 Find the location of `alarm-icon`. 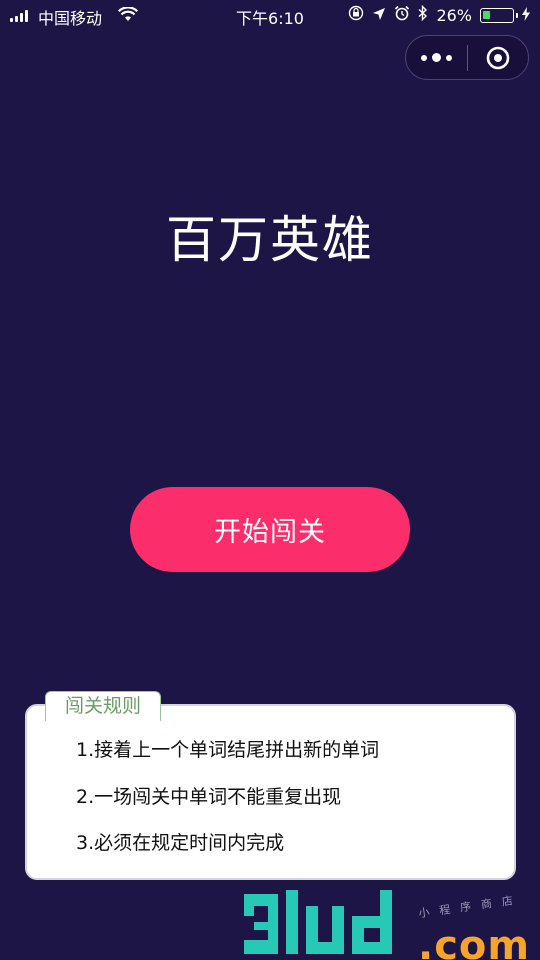

alarm-icon is located at coordinates (402, 15).